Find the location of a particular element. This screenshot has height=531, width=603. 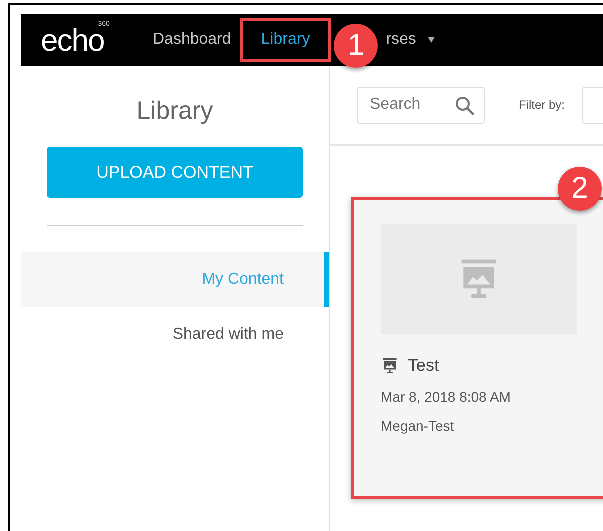

sidebar-title: Library is located at coordinates (175, 111).